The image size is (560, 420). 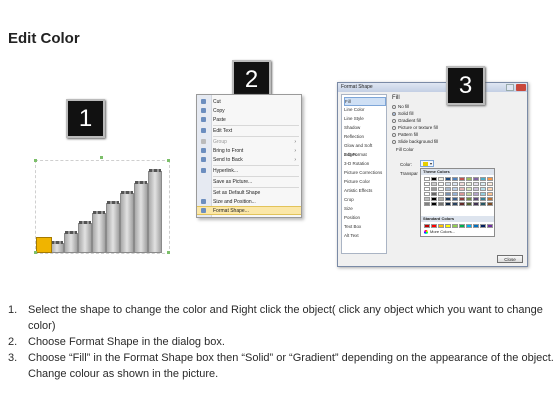 I want to click on resize-handle-tr, so click(x=168, y=160).